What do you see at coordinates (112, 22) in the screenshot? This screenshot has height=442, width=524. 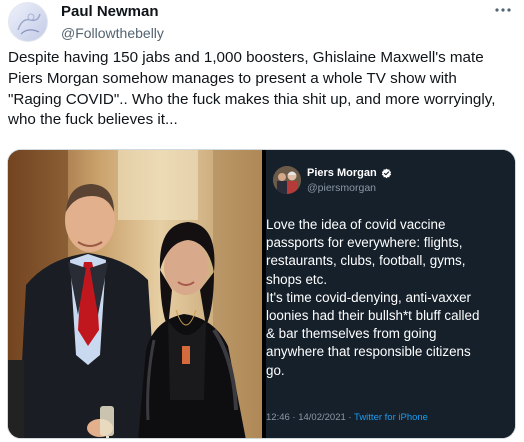 I see `user-info: Paul Newman @Followthebelly` at bounding box center [112, 22].